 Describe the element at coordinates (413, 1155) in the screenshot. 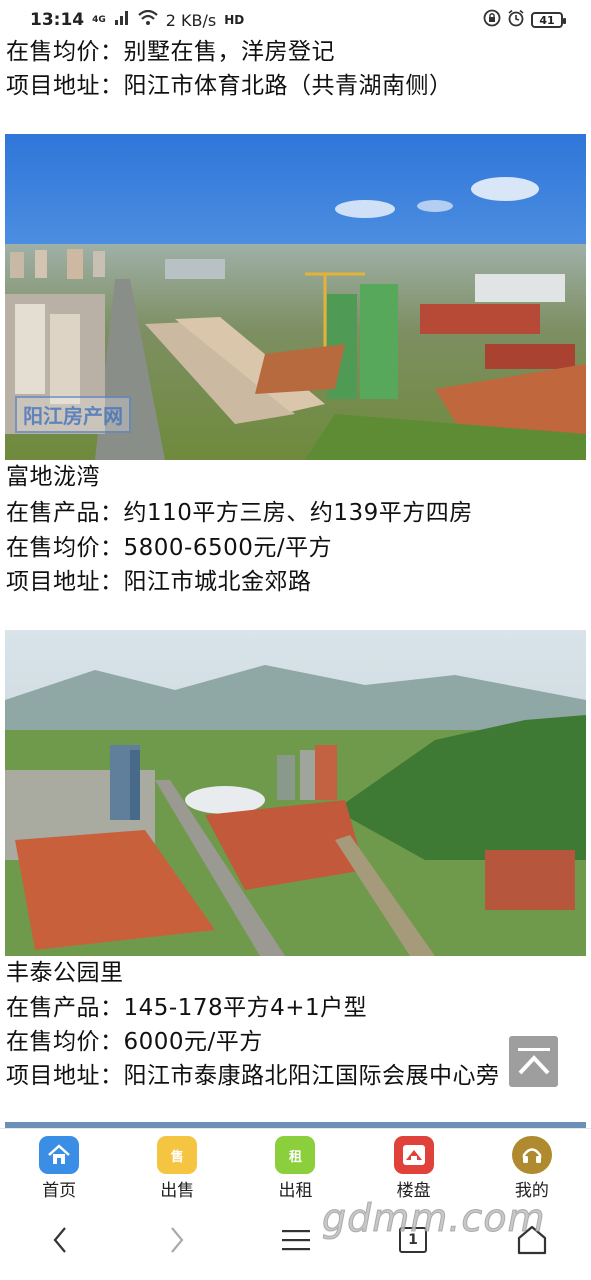

I see `building-icon` at that location.